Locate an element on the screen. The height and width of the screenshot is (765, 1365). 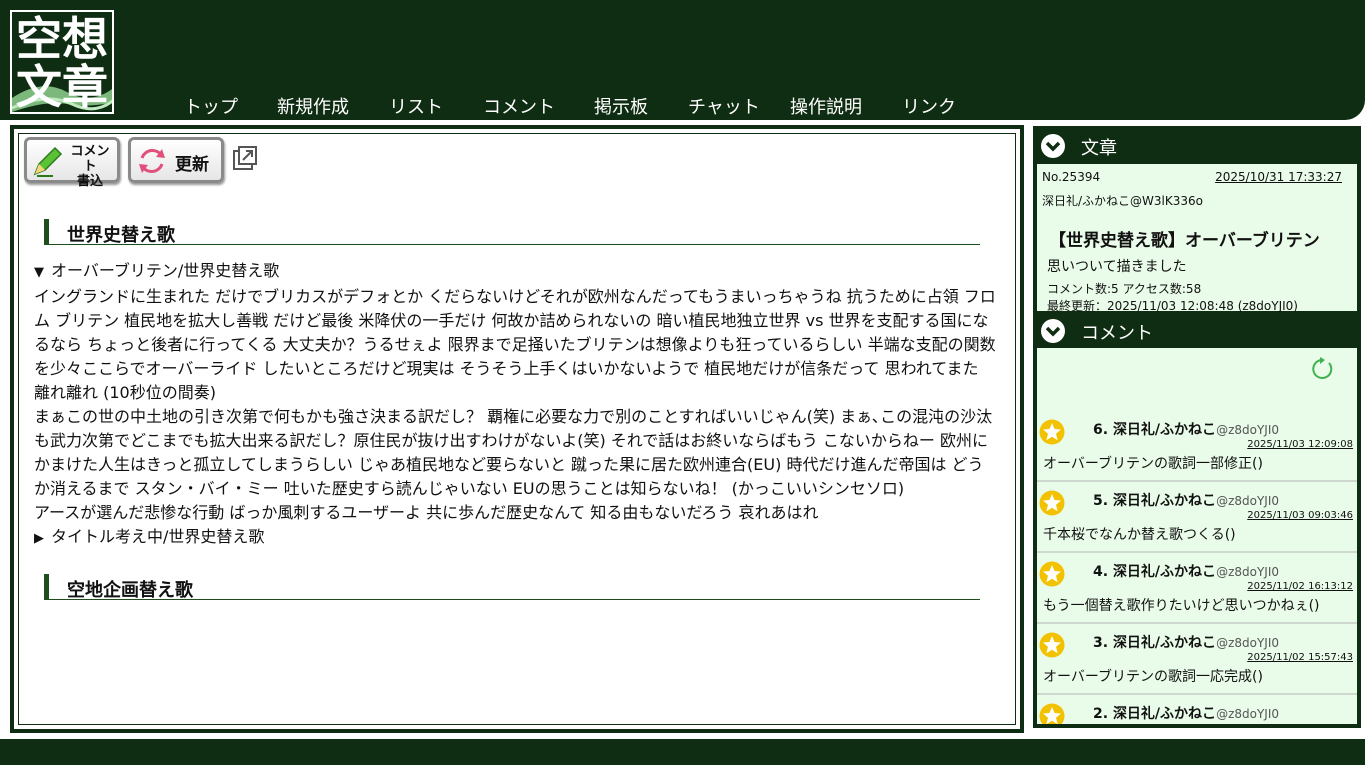
nav-item-list: リスト is located at coordinates (416, 108).